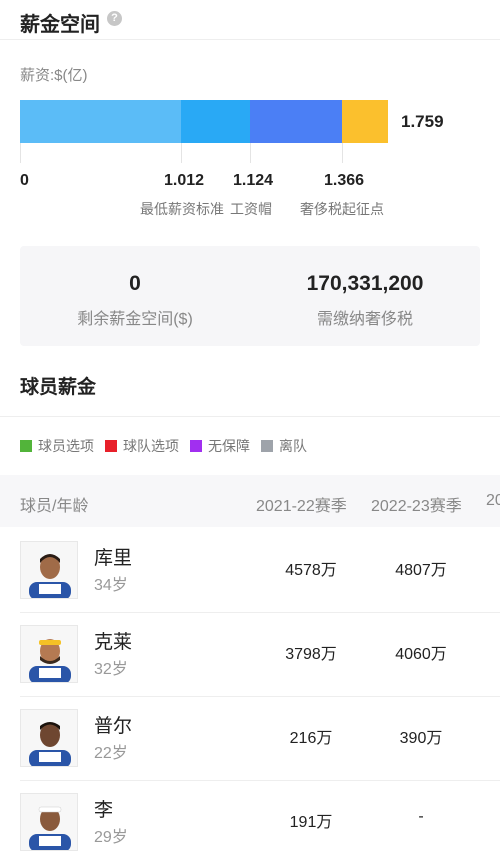  I want to click on legend-item-departed: 离队, so click(284, 446).